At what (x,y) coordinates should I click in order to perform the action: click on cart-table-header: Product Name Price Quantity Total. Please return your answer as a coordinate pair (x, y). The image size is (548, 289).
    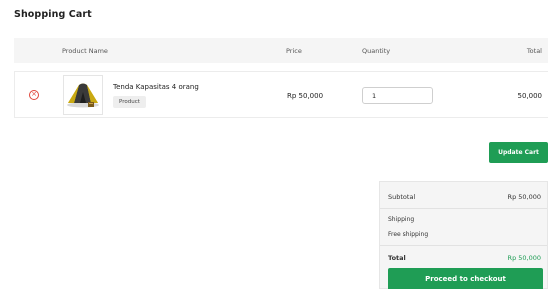
    Looking at the image, I should click on (281, 50).